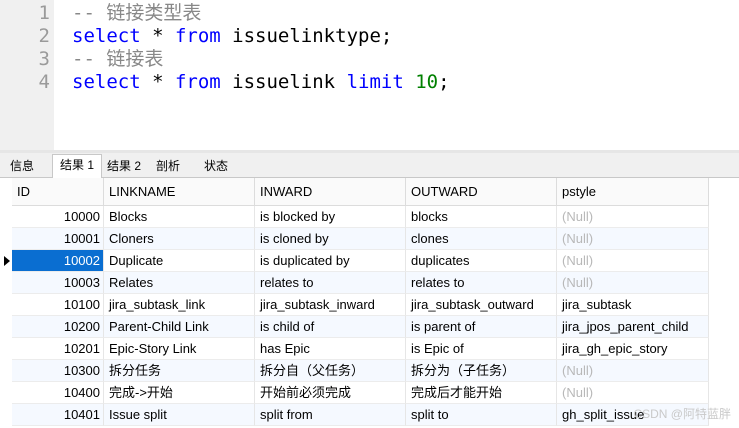 The width and height of the screenshot is (739, 428). I want to click on grid-cell-inward: 拆分自（父任务）, so click(330, 371).